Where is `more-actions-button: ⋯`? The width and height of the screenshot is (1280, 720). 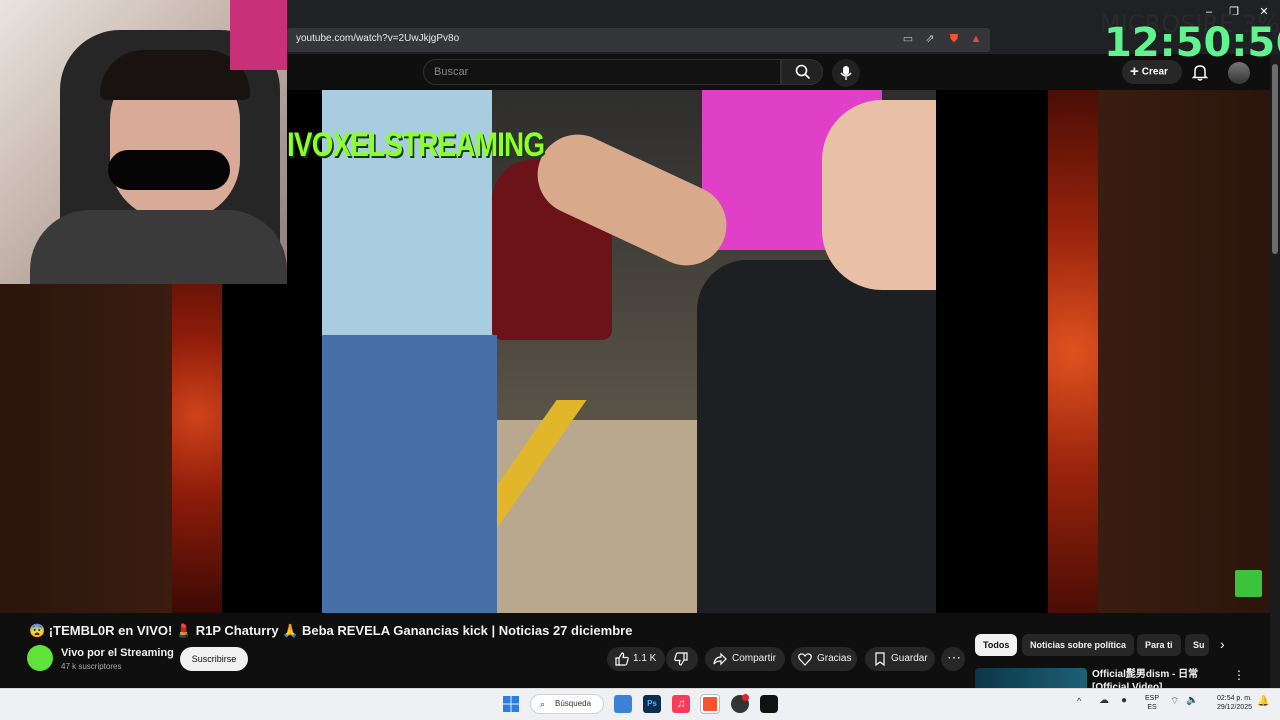
more-actions-button: ⋯ is located at coordinates (953, 659).